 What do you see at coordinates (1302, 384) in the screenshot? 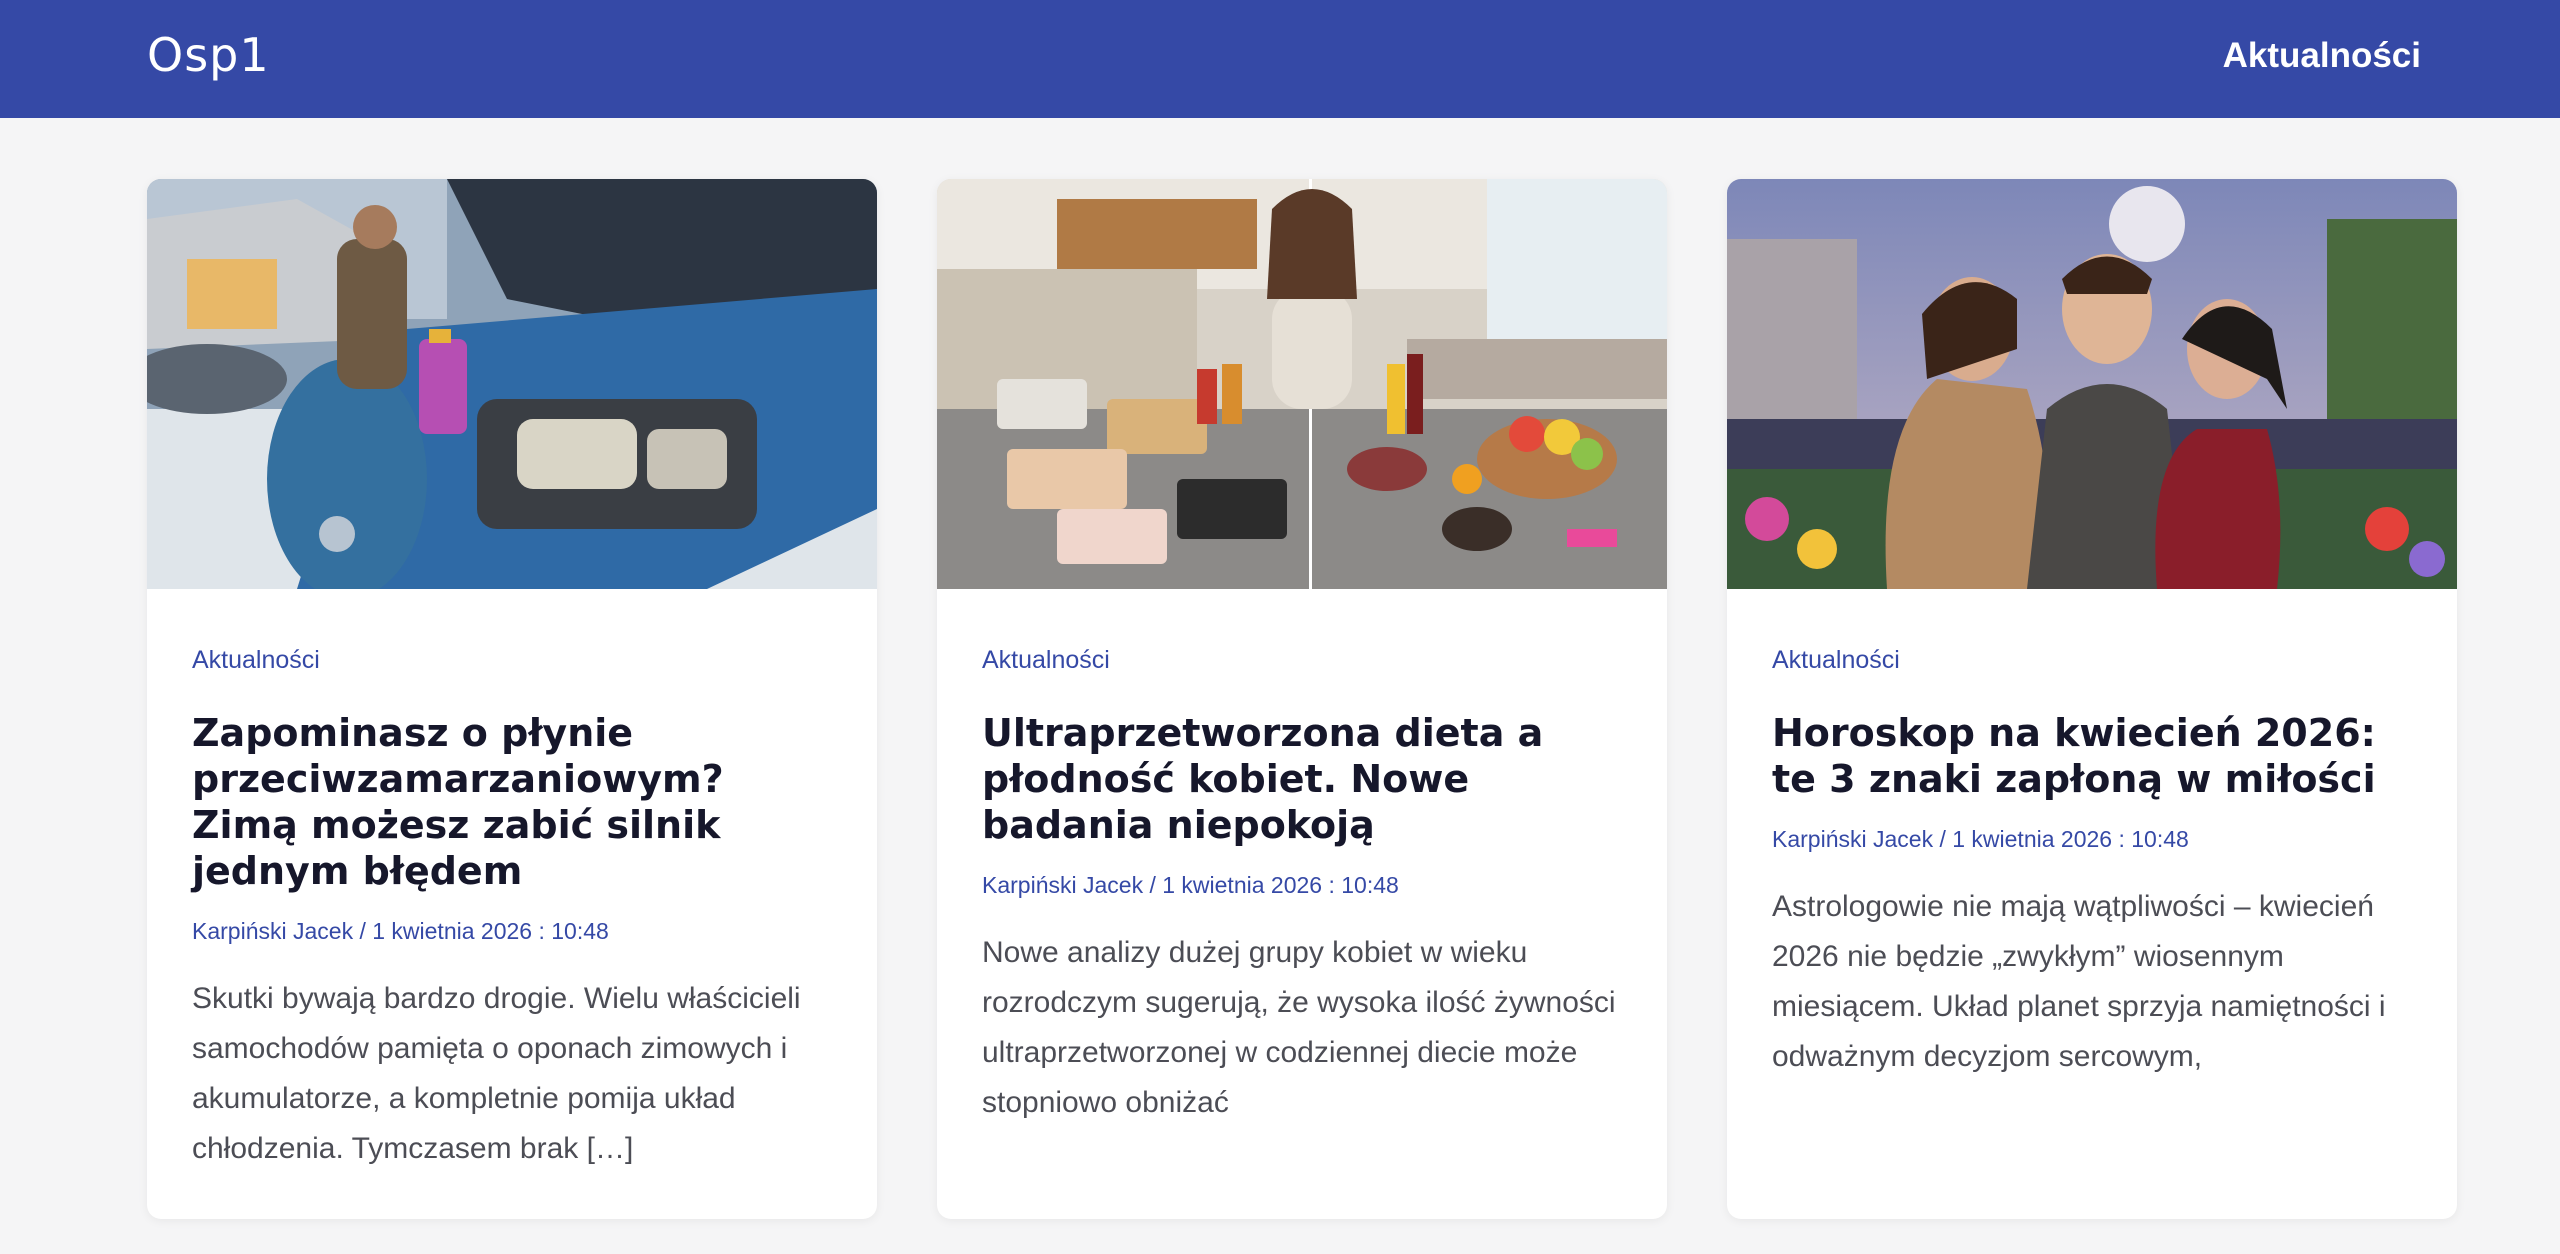
I see `processed-food-photo` at bounding box center [1302, 384].